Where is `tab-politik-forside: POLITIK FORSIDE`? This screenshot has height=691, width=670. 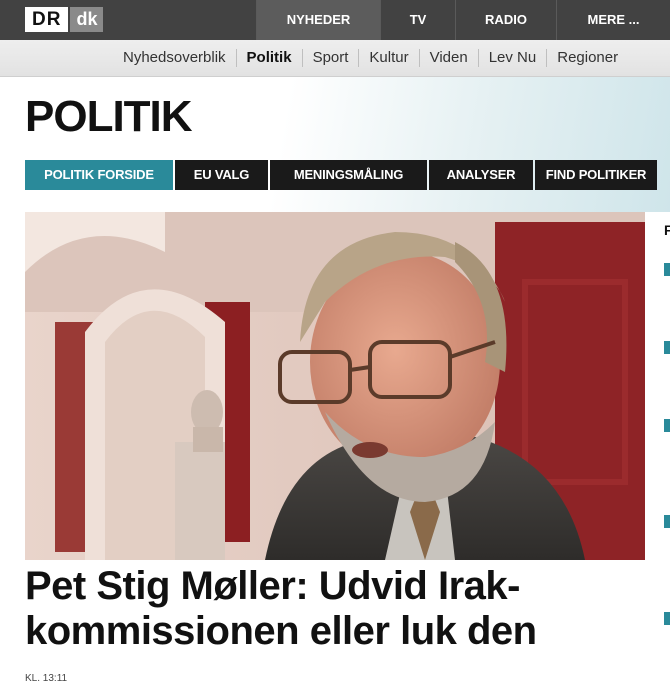
tab-politik-forside: POLITIK FORSIDE is located at coordinates (99, 175).